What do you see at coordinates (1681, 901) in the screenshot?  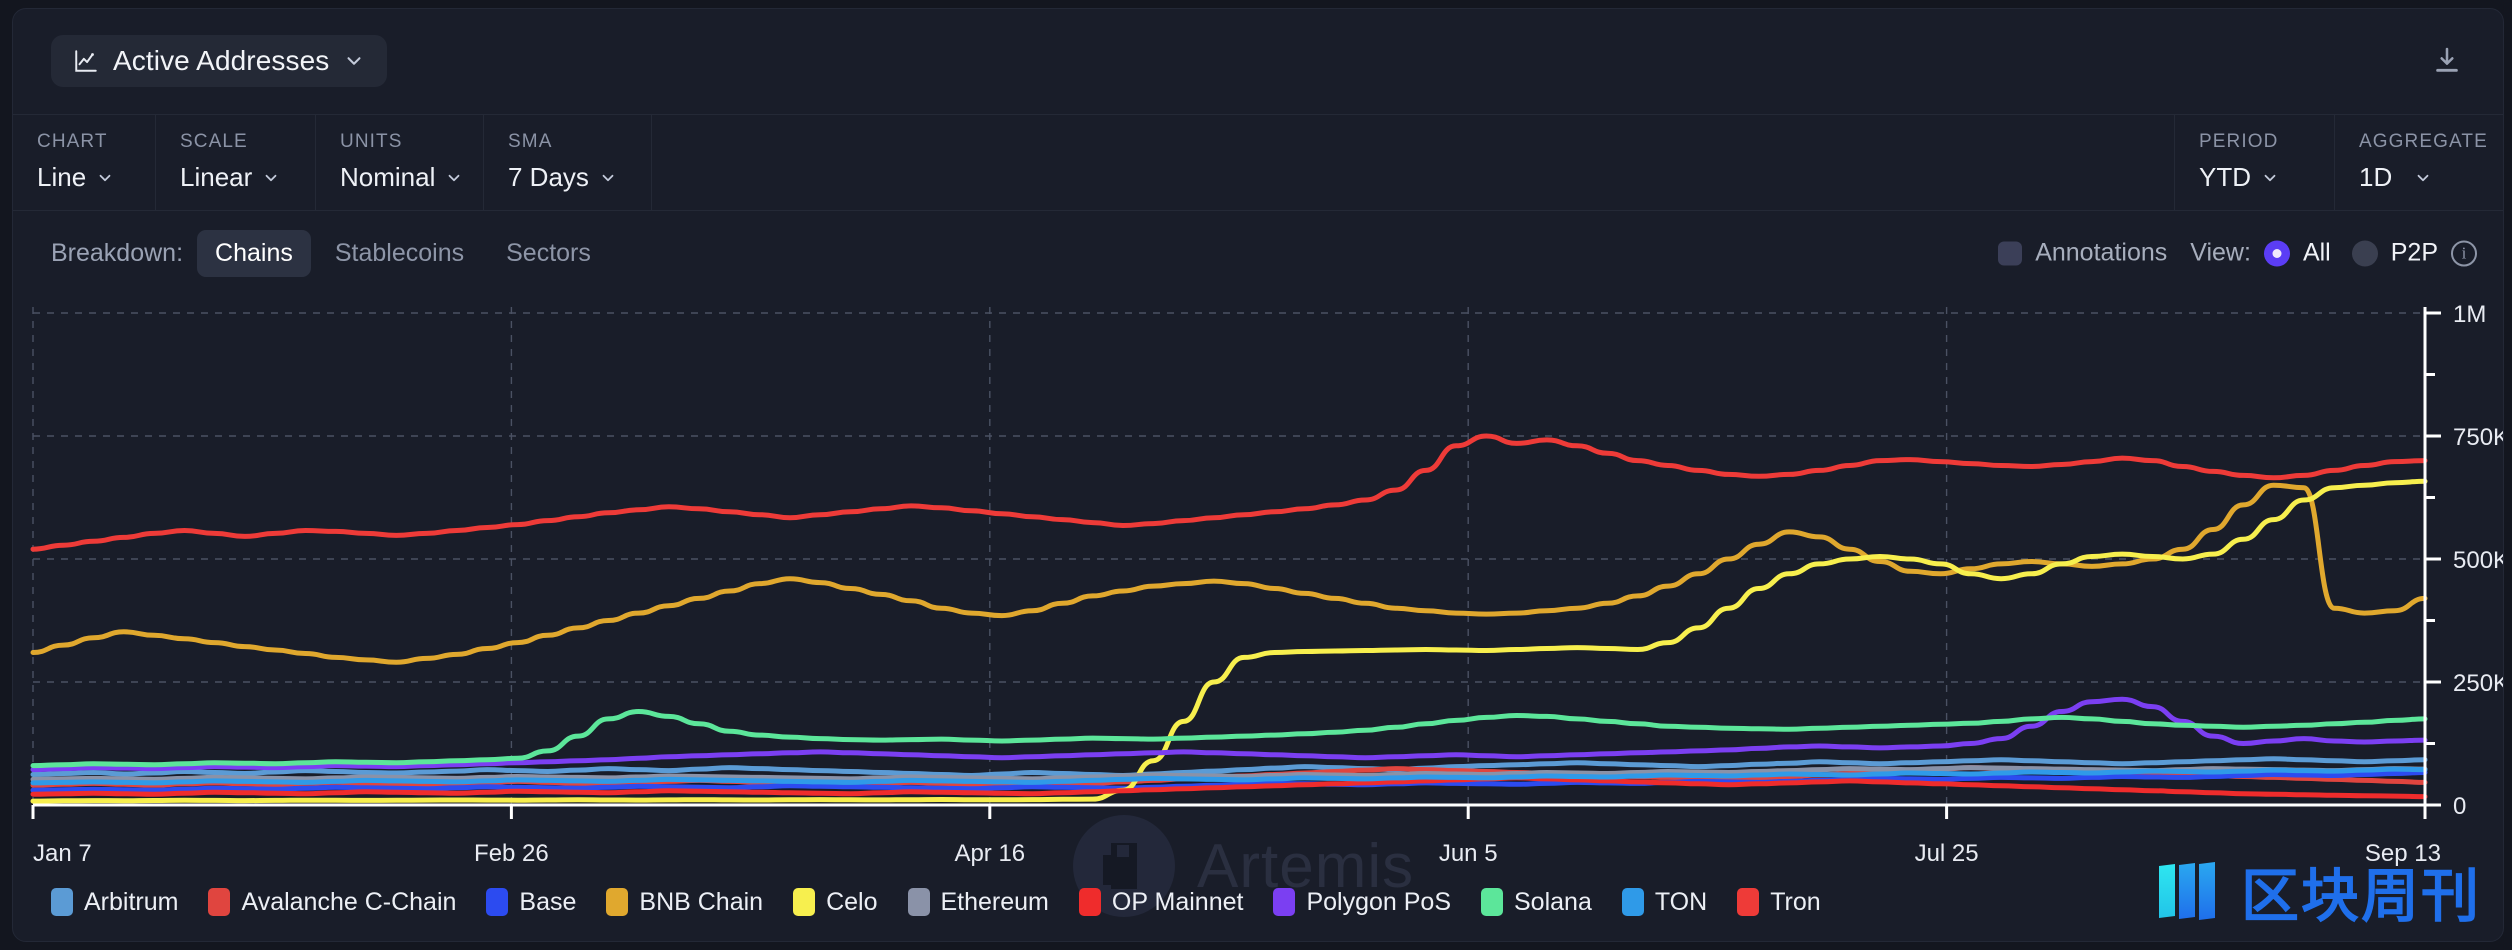 I see `legend-label: TON` at bounding box center [1681, 901].